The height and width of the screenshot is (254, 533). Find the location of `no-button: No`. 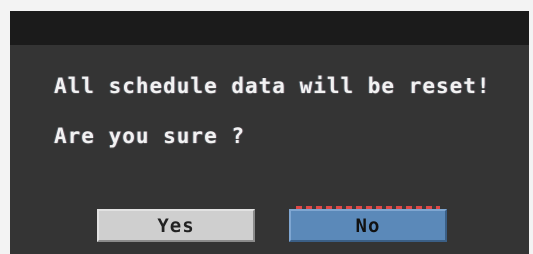

no-button: No is located at coordinates (368, 225).